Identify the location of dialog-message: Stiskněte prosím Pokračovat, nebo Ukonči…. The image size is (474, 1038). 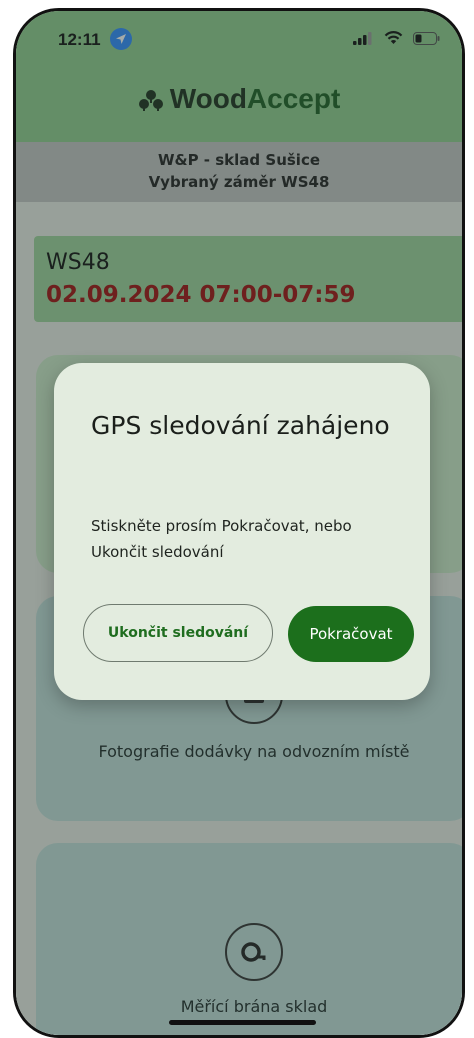
(221, 539).